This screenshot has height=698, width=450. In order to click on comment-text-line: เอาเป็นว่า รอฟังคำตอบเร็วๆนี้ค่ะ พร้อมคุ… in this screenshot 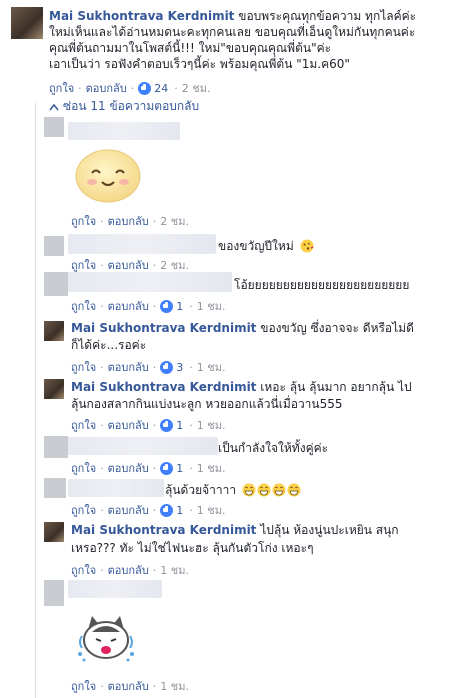, I will do `click(199, 64)`.